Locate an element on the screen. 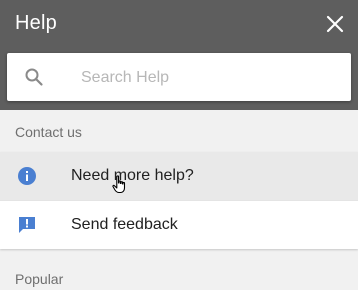 Image resolution: width=358 pixels, height=290 pixels. need-more-help-label: Need more help? is located at coordinates (132, 175).